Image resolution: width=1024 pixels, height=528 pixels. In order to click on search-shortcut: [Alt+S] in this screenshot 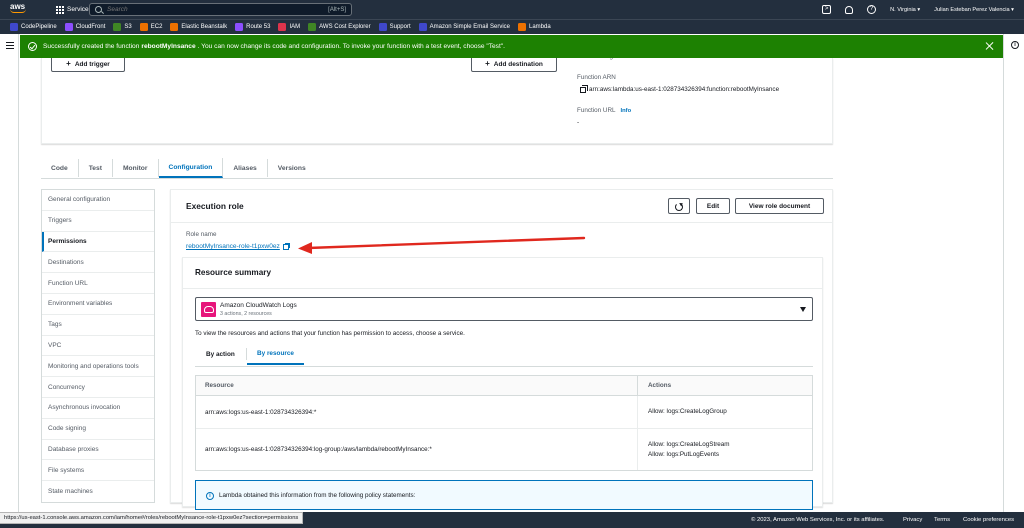, I will do `click(337, 9)`.